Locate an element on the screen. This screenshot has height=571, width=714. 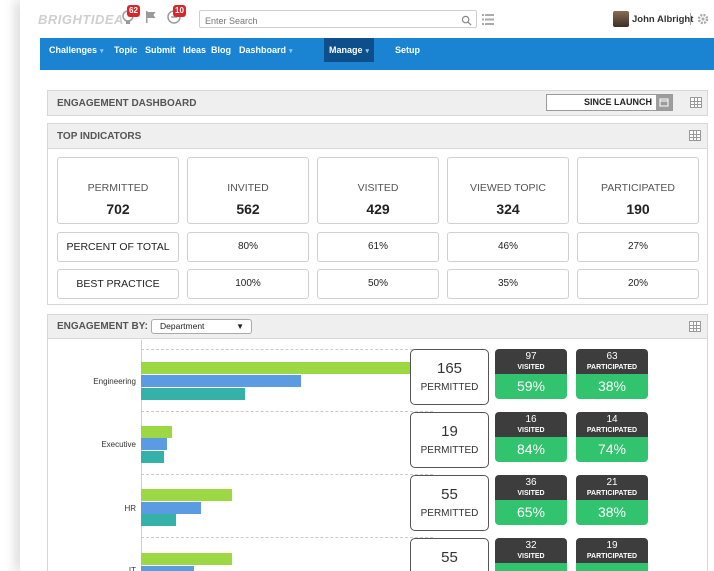
permitted-box: 19 PERMITTED is located at coordinates (449, 440).